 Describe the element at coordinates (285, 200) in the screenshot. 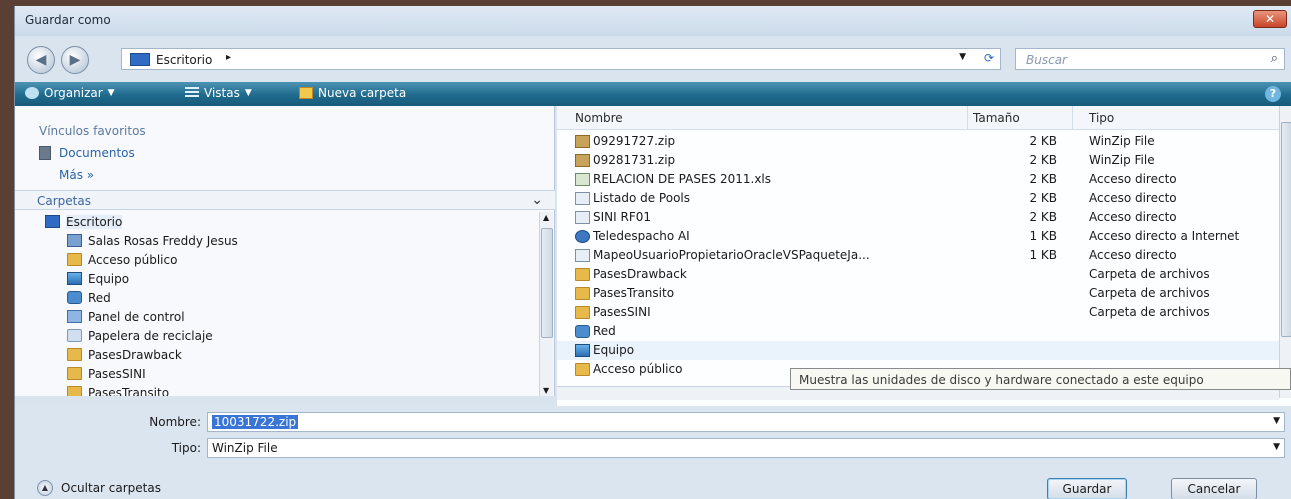

I see `folders-header: Carpetas ⌄` at that location.